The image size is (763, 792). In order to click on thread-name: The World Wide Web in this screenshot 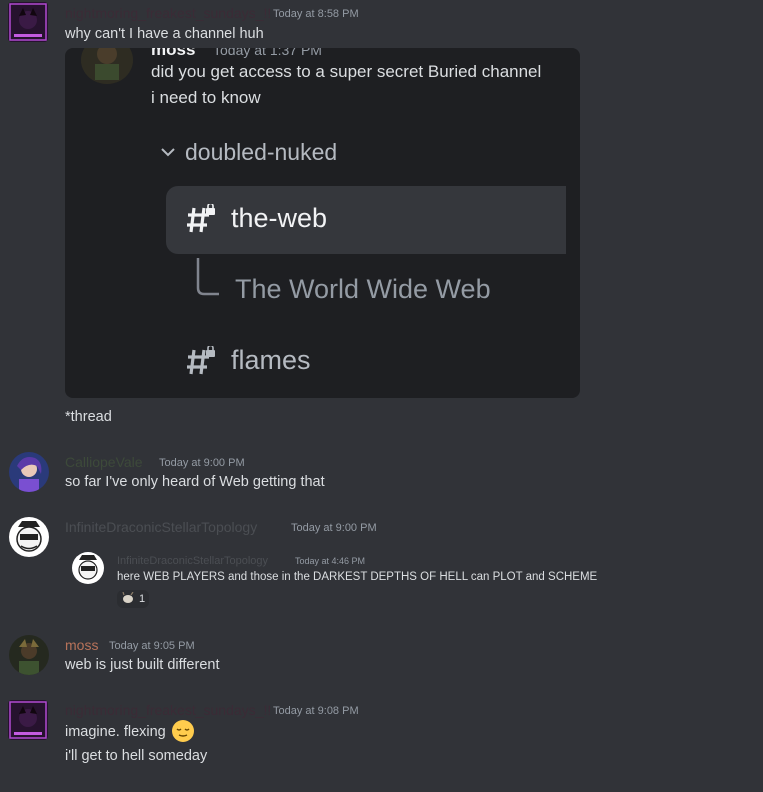, I will do `click(363, 289)`.